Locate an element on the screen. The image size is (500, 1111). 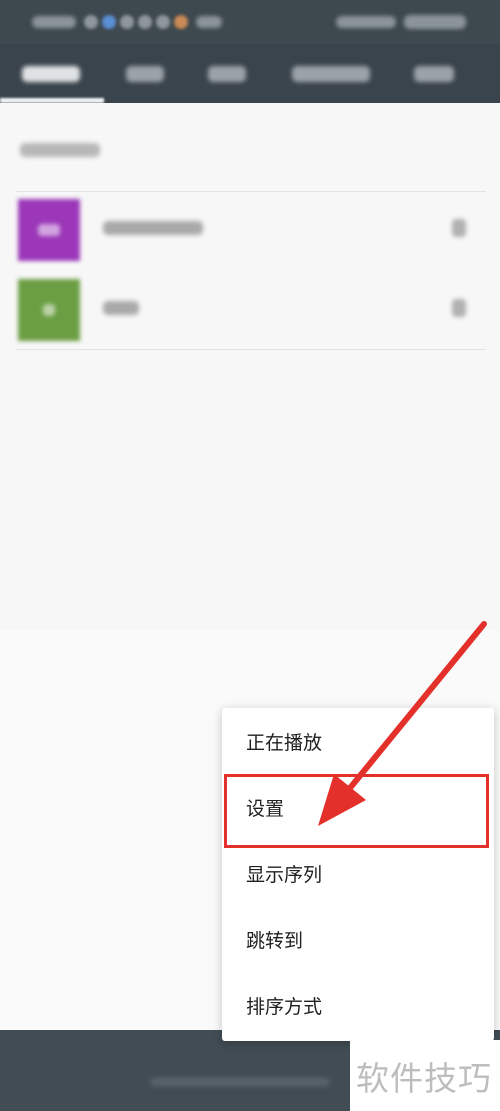
menu-item-show-sequence: 显示序列 is located at coordinates (358, 875).